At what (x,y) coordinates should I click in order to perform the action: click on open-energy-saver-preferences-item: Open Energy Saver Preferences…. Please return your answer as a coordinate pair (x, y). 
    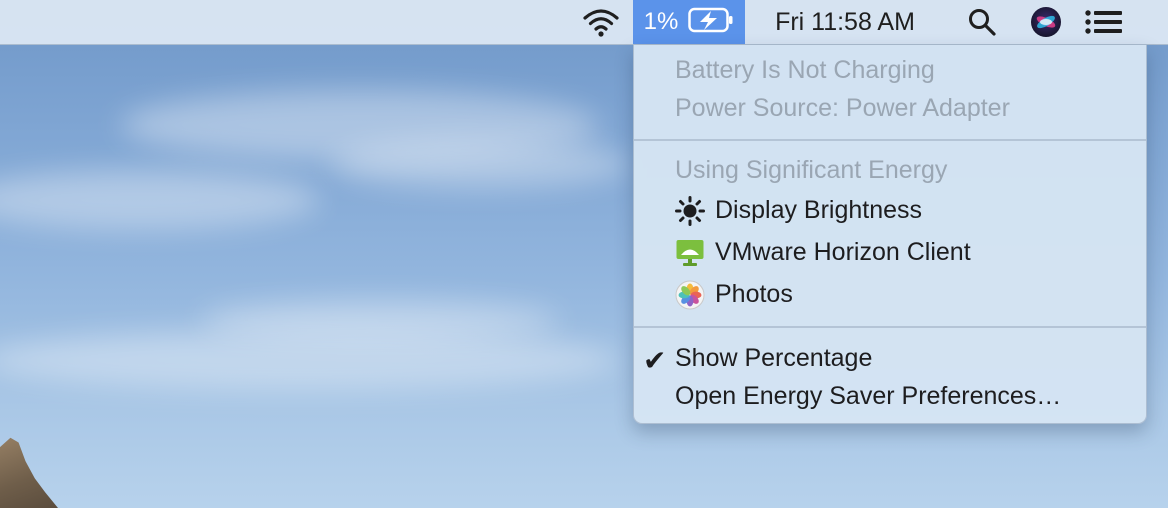
    Looking at the image, I should click on (868, 396).